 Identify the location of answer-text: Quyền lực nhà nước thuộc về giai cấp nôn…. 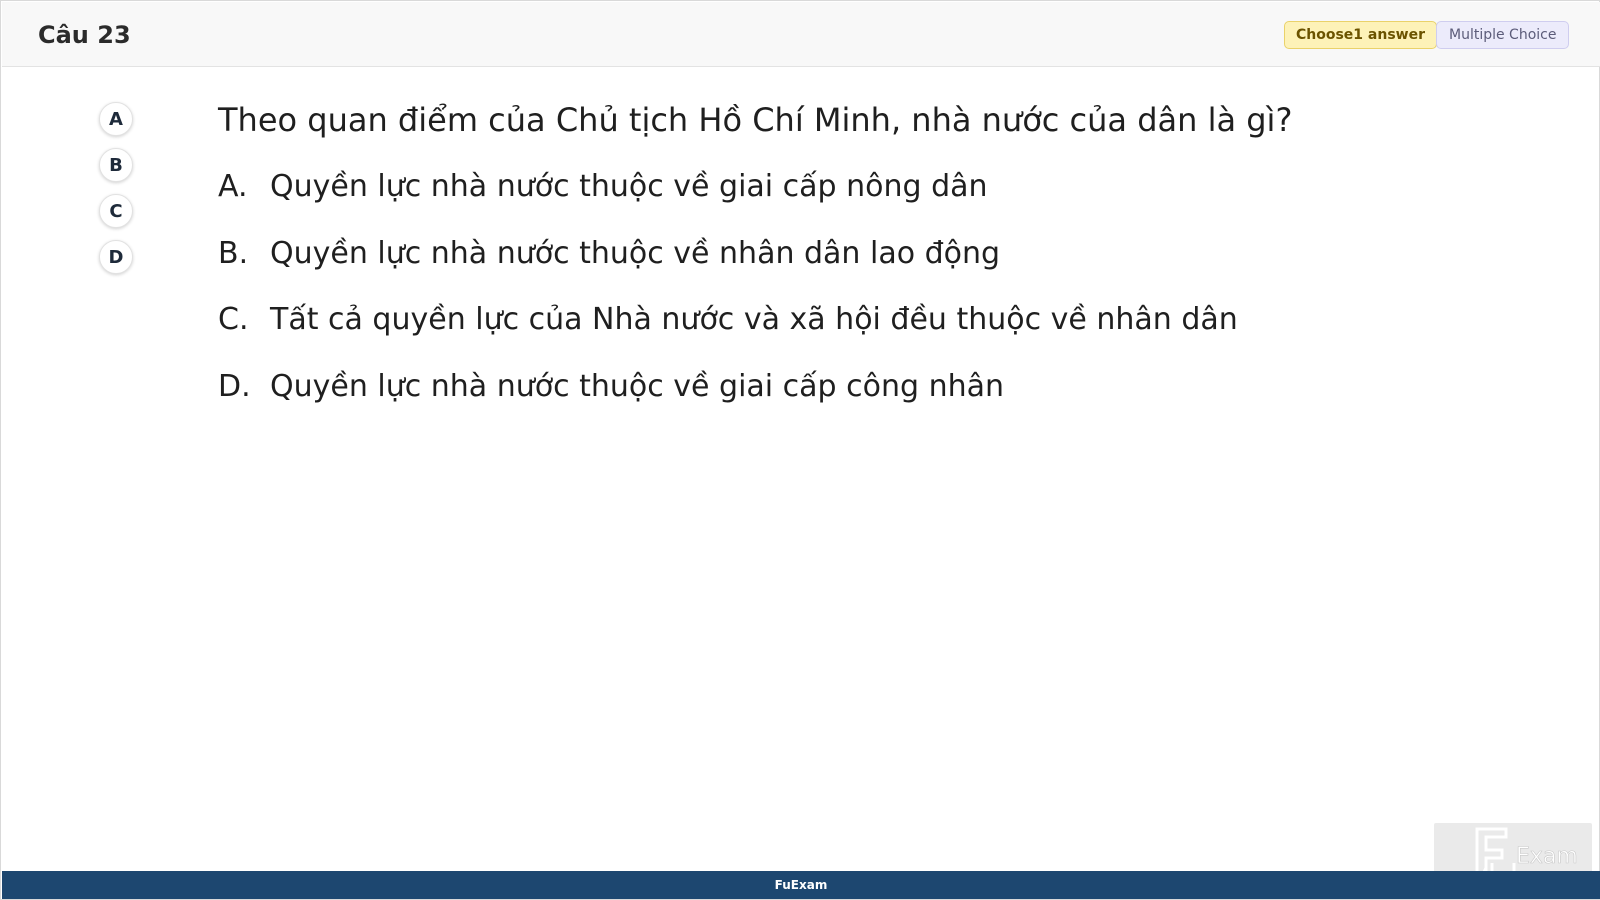
(629, 186).